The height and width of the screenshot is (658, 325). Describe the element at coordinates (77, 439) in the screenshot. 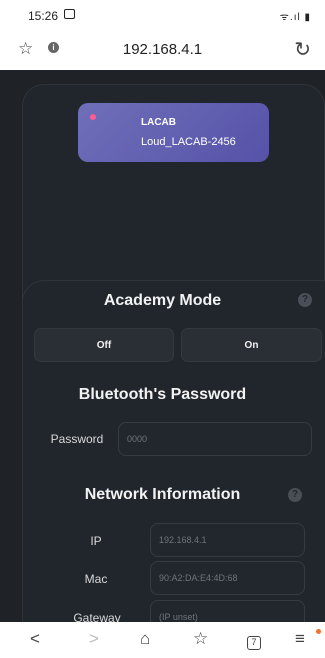

I see `password-label: Password` at that location.